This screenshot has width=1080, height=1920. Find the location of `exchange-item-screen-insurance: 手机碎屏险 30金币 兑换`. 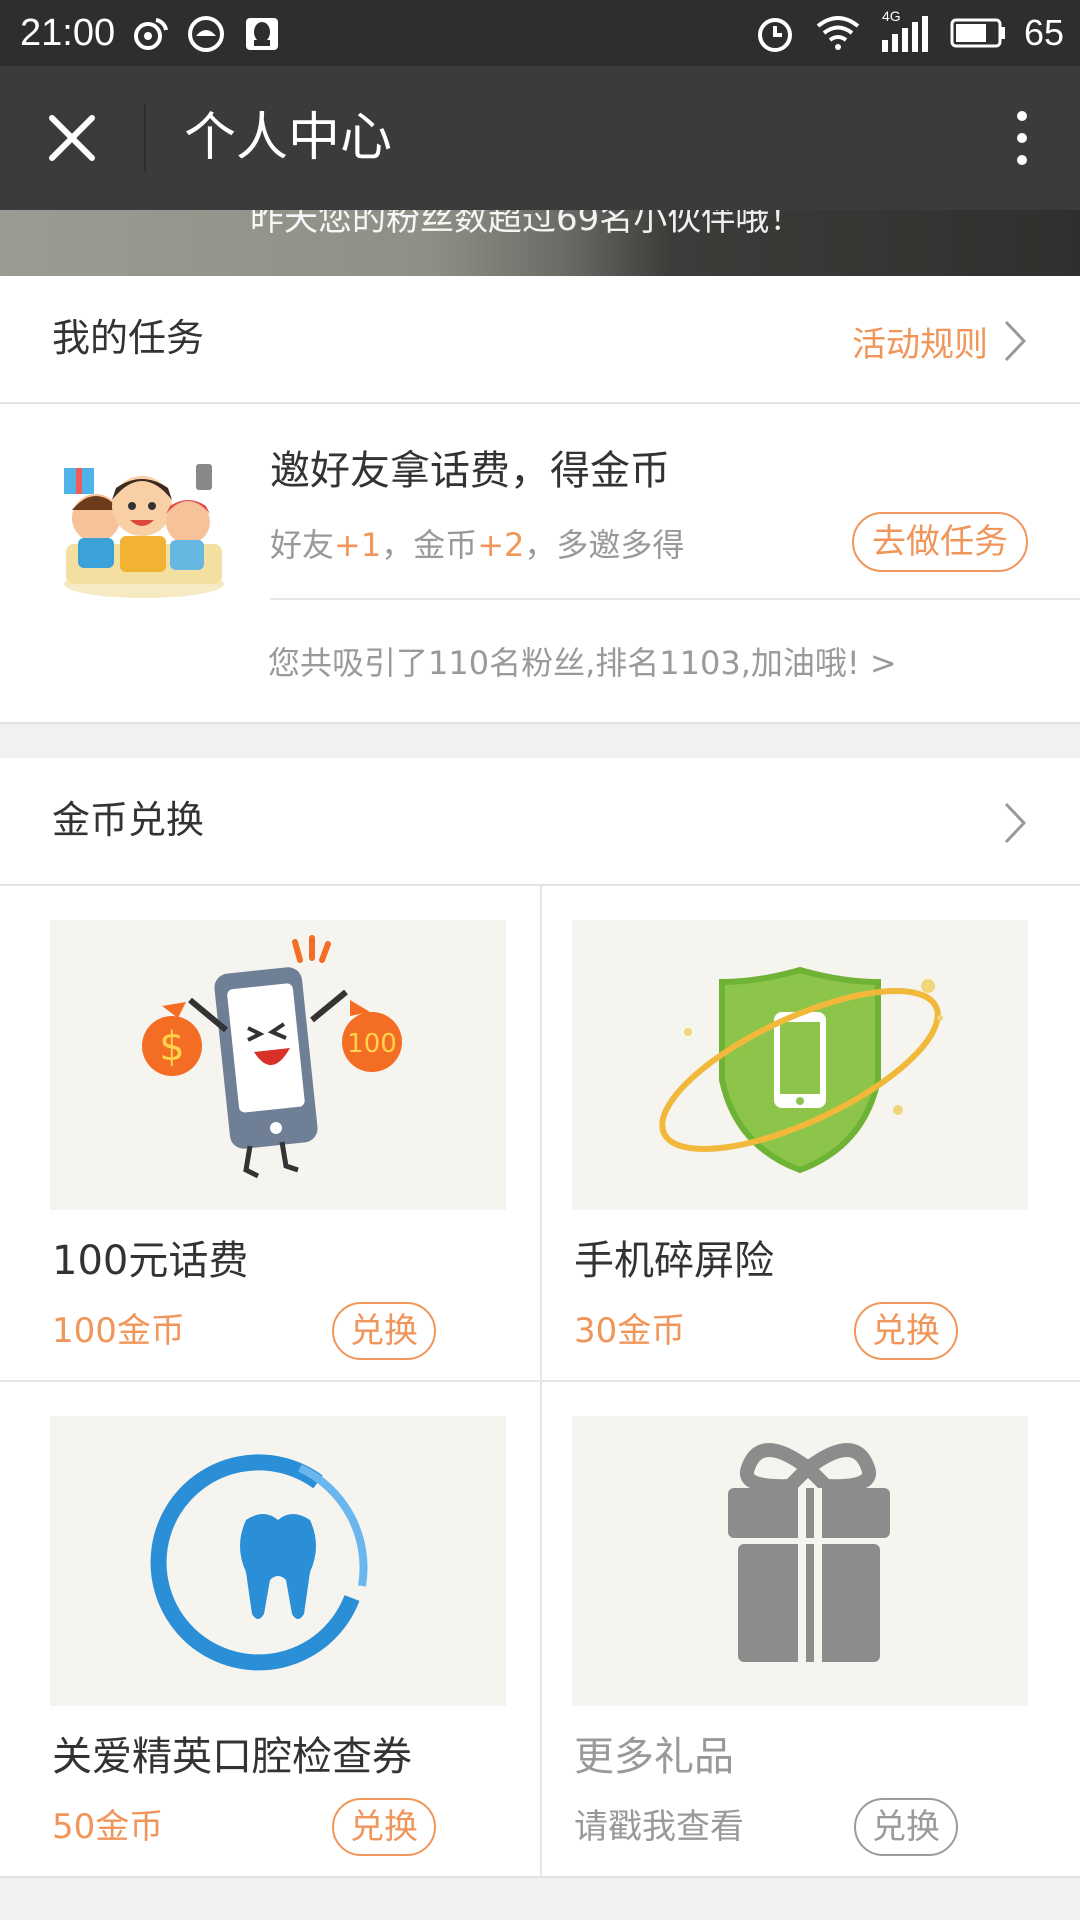

exchange-item-screen-insurance: 手机碎屏险 30金币 兑换 is located at coordinates (792, 1133).